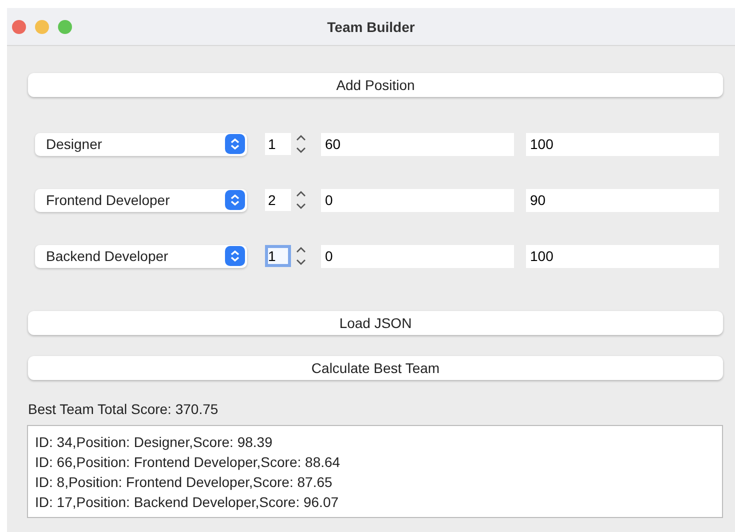 The width and height of the screenshot is (735, 532). Describe the element at coordinates (375, 85) in the screenshot. I see `add-position-button: Add Position` at that location.